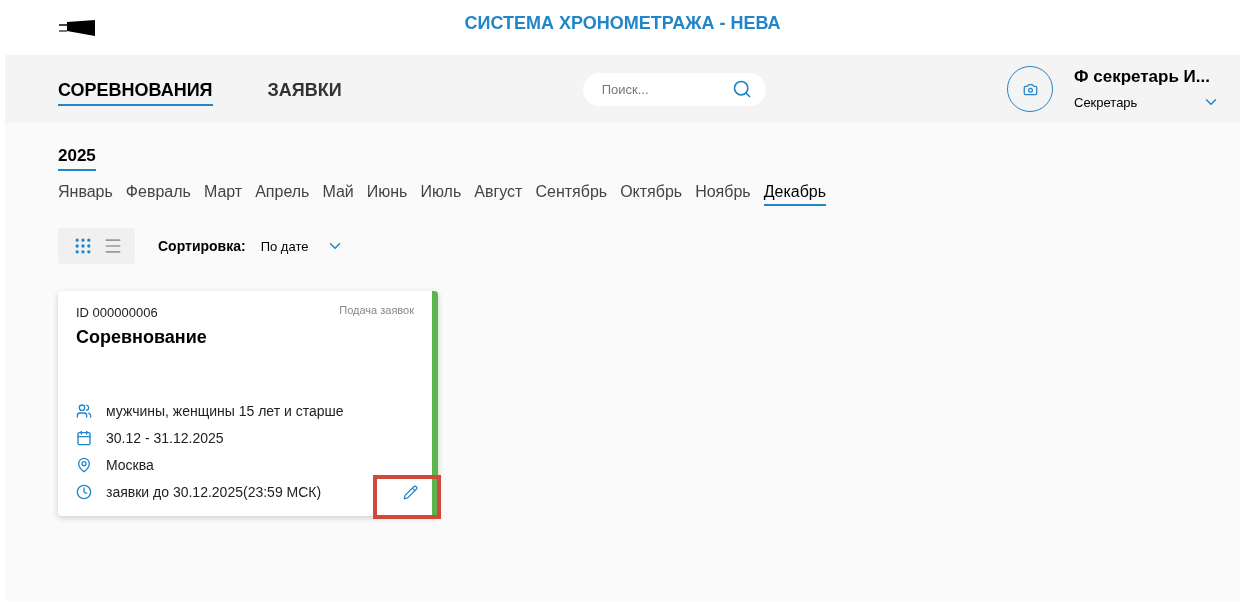  What do you see at coordinates (225, 411) in the screenshot?
I see `card-detail: мужчины, женщины 15 лет и старше` at bounding box center [225, 411].